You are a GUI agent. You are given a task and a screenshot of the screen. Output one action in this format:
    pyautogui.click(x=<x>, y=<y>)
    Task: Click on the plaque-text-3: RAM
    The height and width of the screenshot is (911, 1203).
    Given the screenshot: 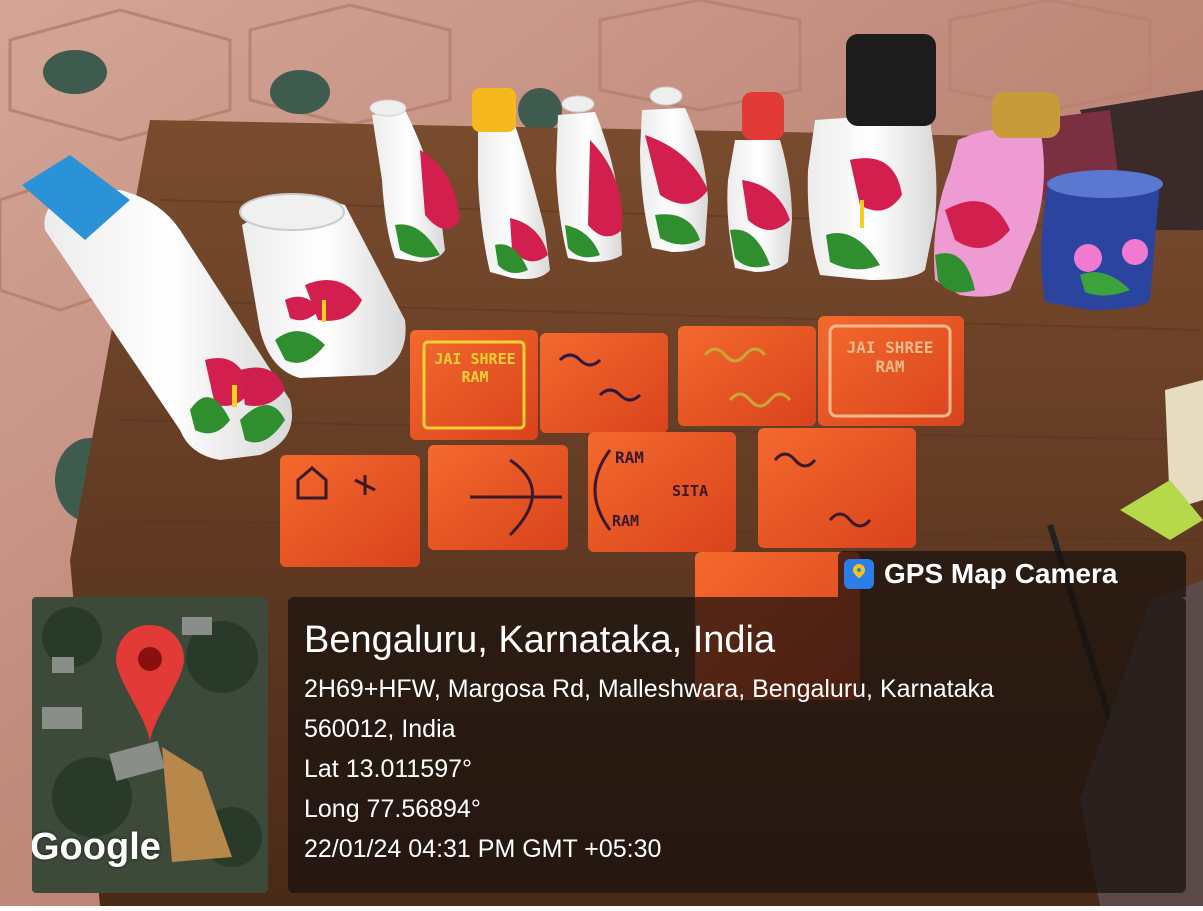 What is the action you would take?
    pyautogui.click(x=629, y=457)
    